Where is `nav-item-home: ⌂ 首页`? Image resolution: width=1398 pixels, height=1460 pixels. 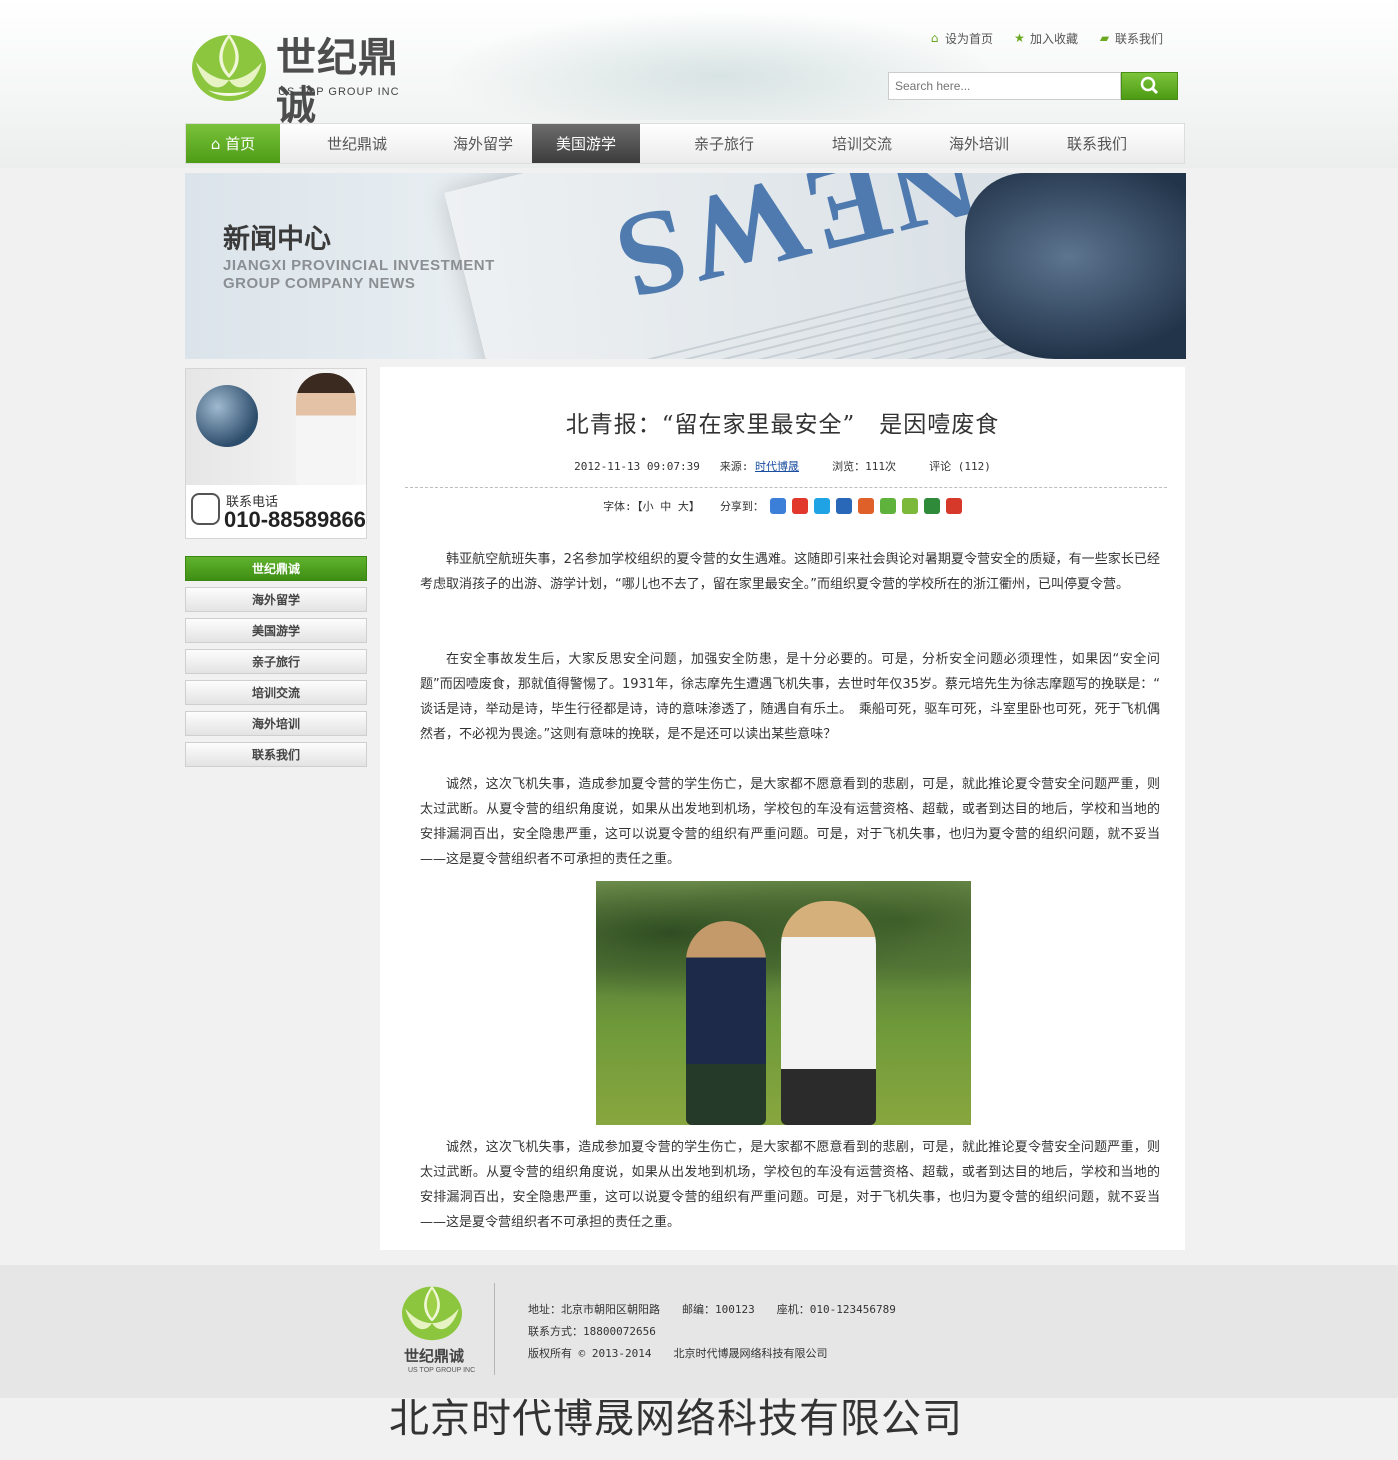
nav-item-home: ⌂ 首页 is located at coordinates (233, 143).